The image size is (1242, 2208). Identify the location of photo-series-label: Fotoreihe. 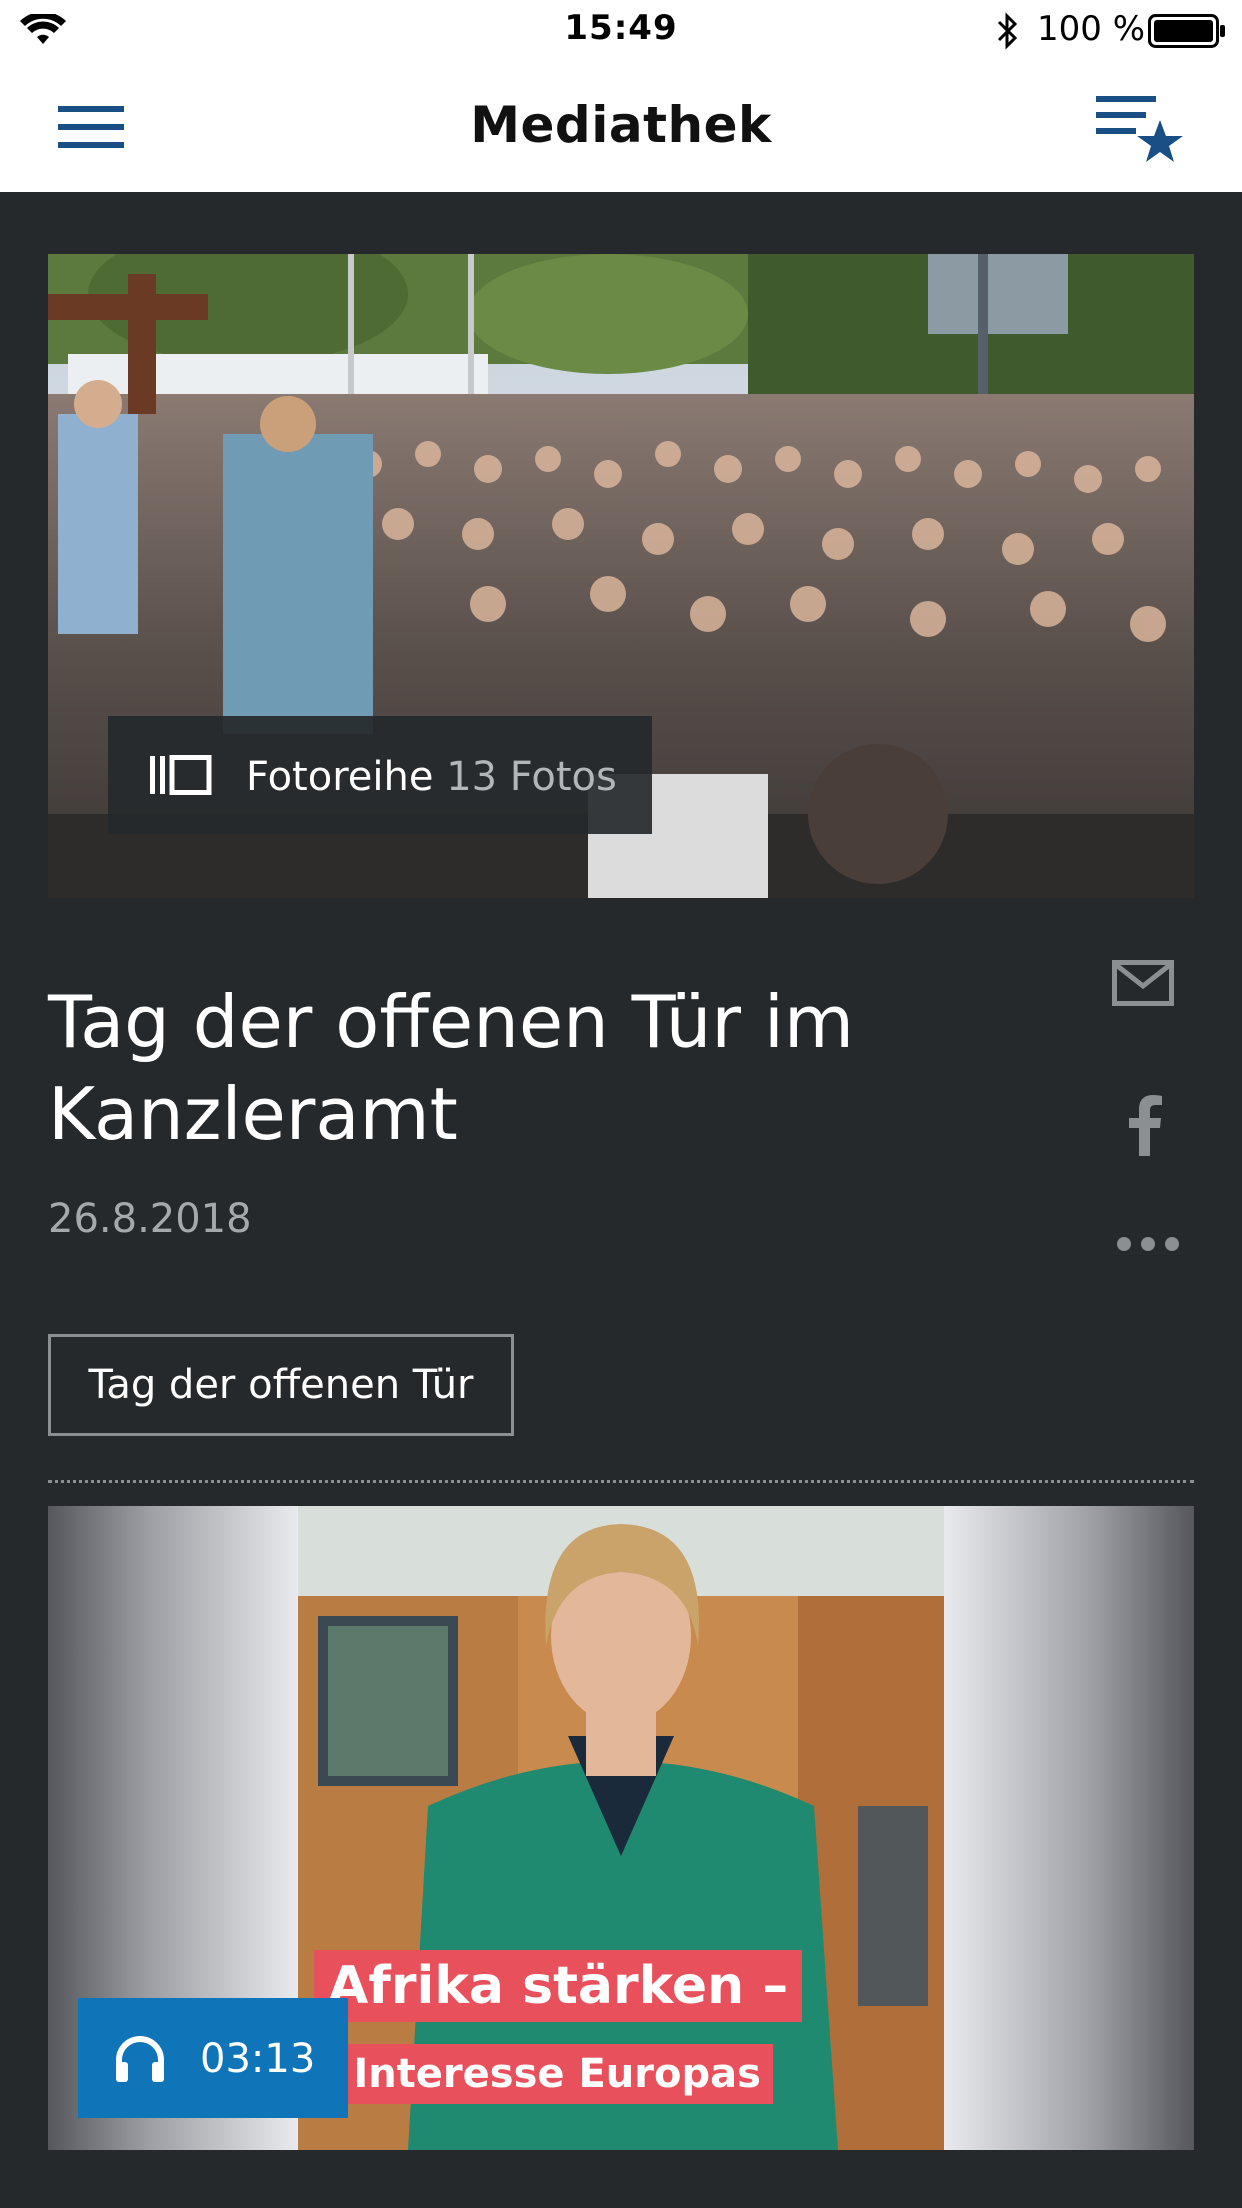
(340, 777).